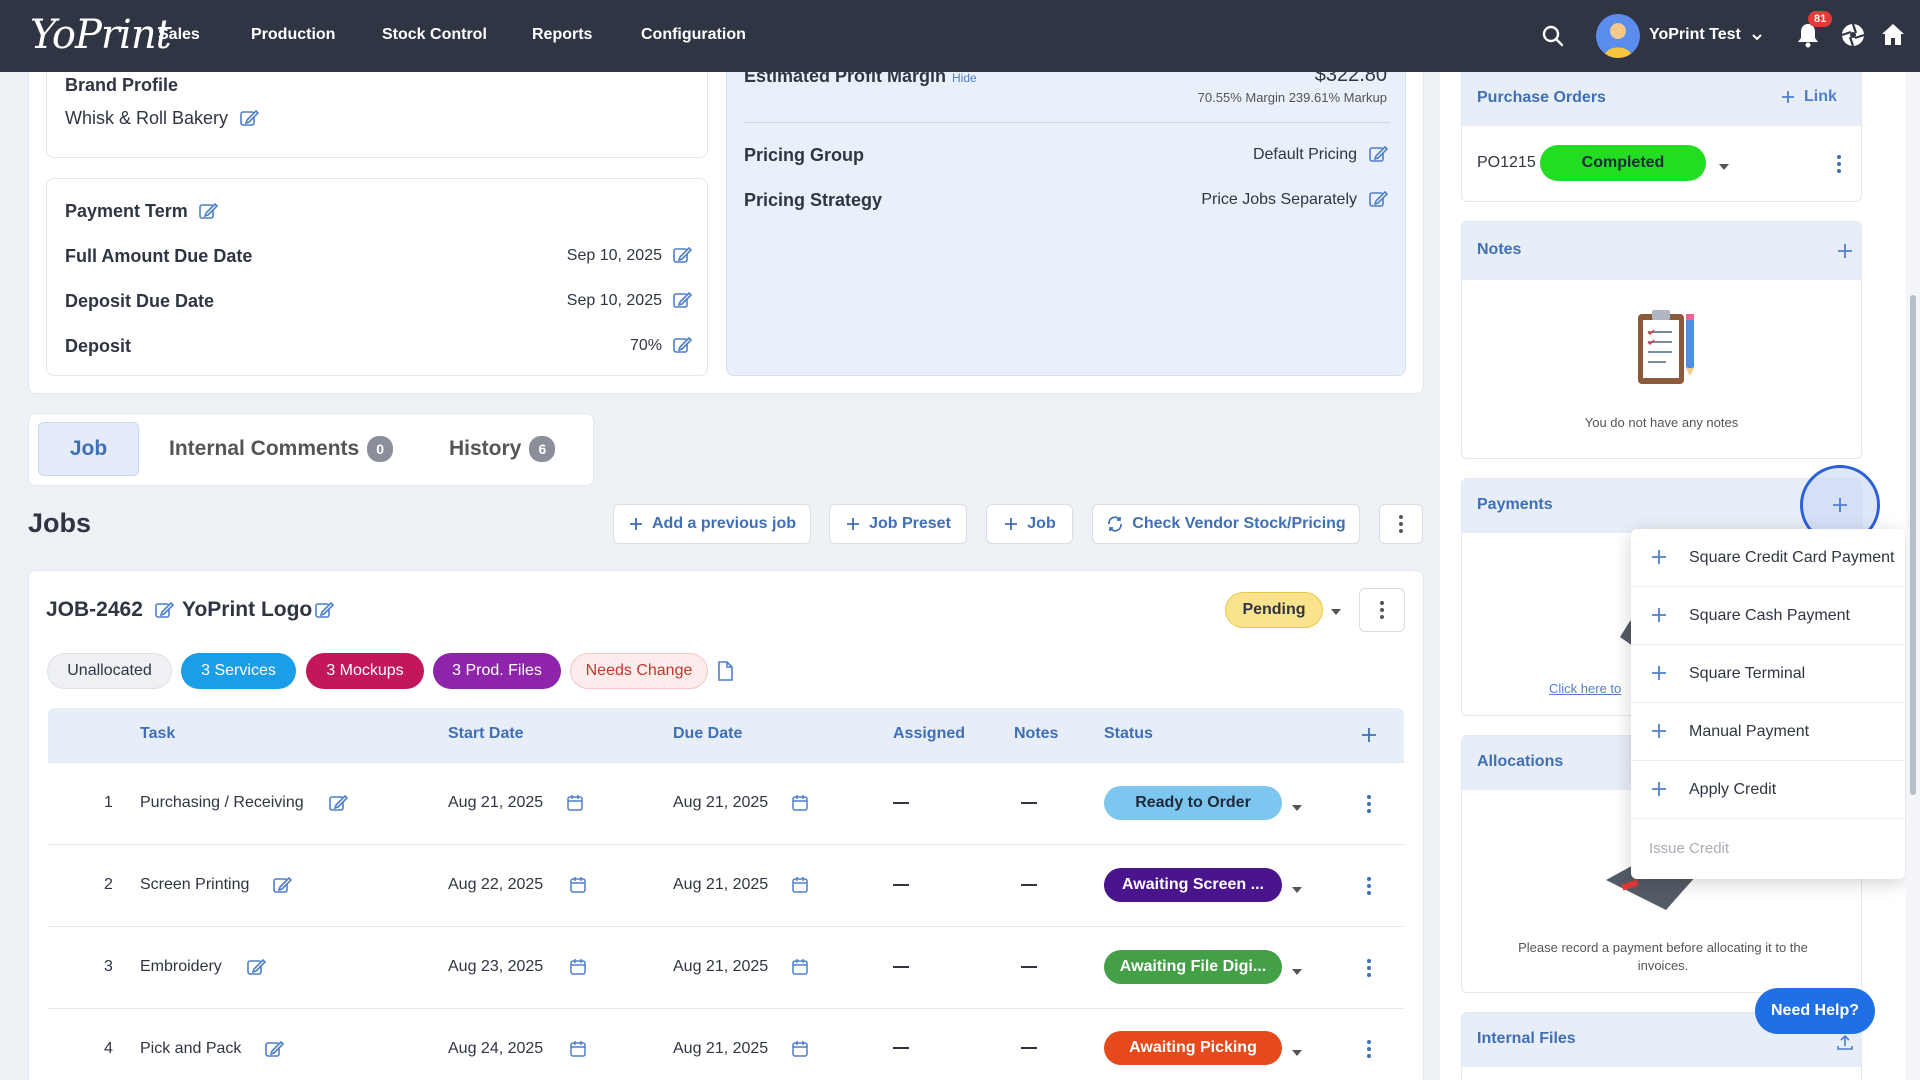 The height and width of the screenshot is (1080, 1920). I want to click on nav-reports: Reports, so click(562, 35).